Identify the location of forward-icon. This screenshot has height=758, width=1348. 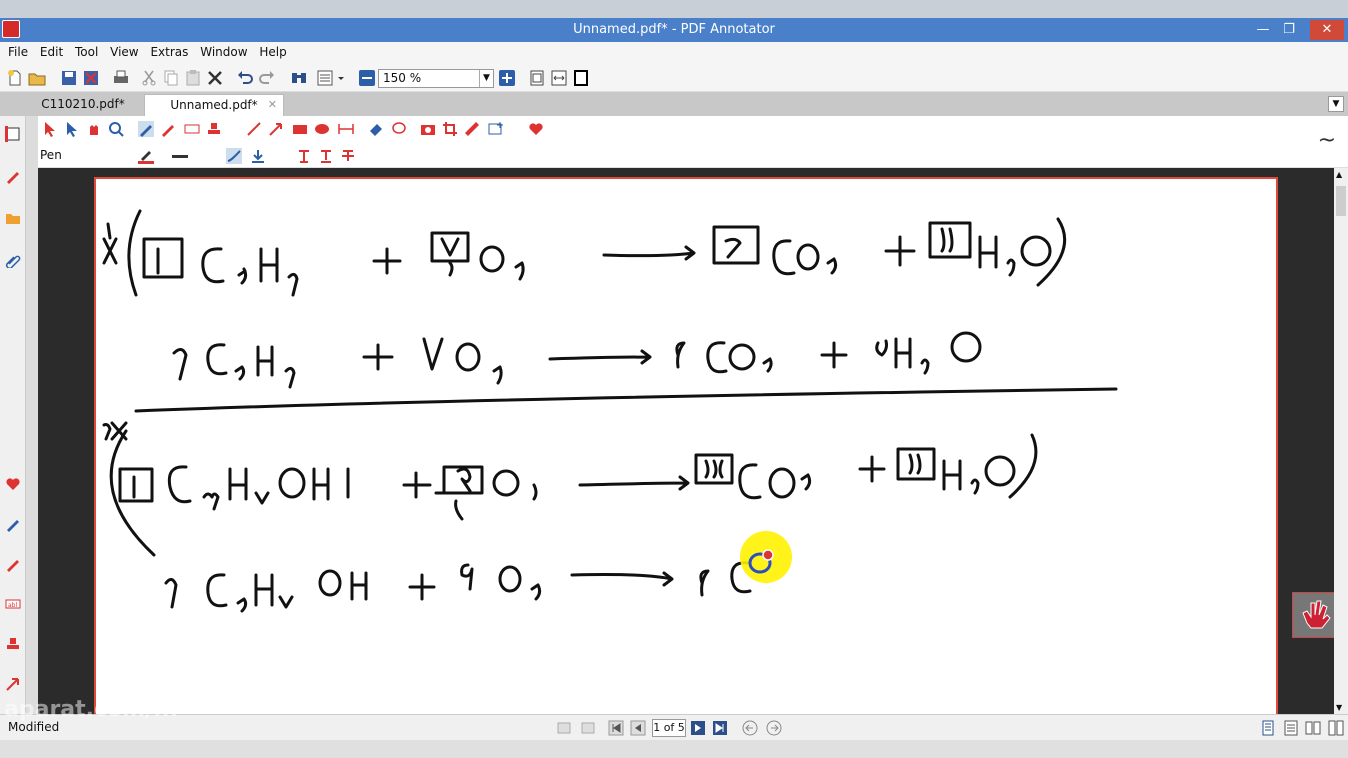
(774, 728).